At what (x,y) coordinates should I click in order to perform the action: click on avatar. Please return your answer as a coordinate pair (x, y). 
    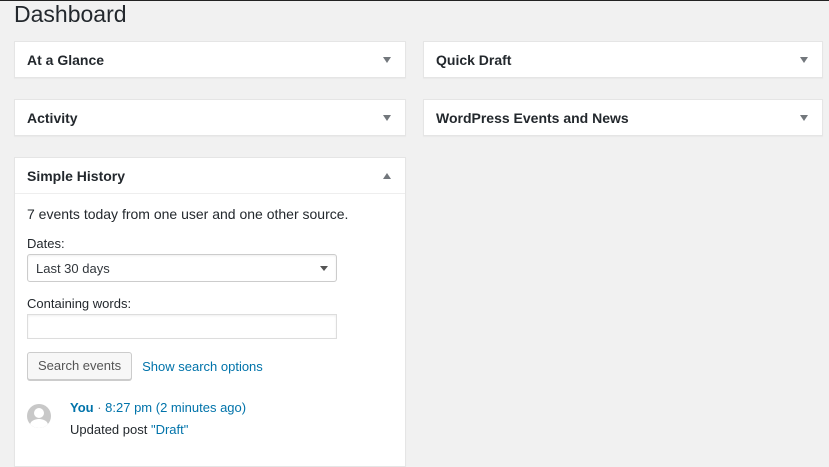
    Looking at the image, I should click on (39, 416).